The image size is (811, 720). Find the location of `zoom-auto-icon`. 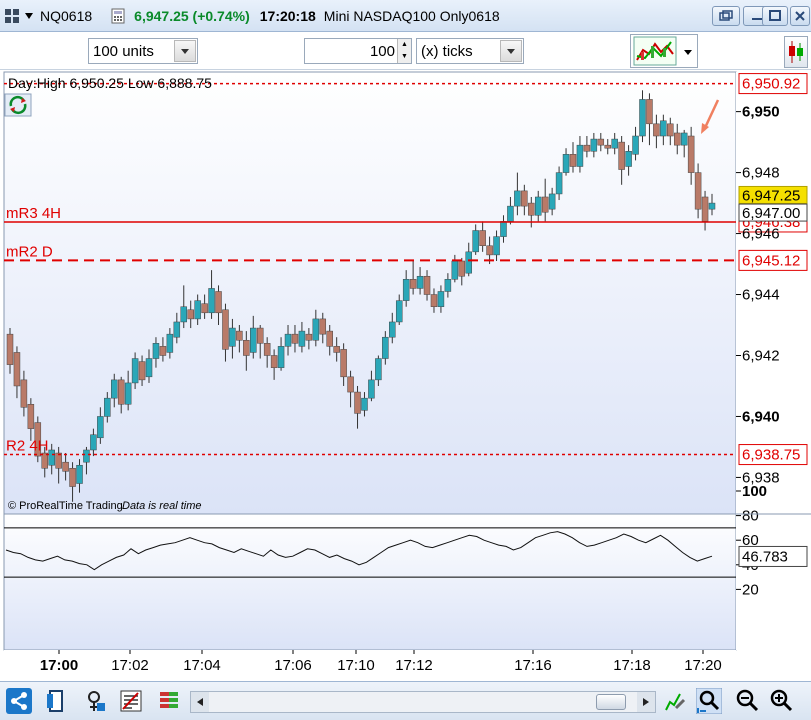

zoom-auto-icon is located at coordinates (709, 701).